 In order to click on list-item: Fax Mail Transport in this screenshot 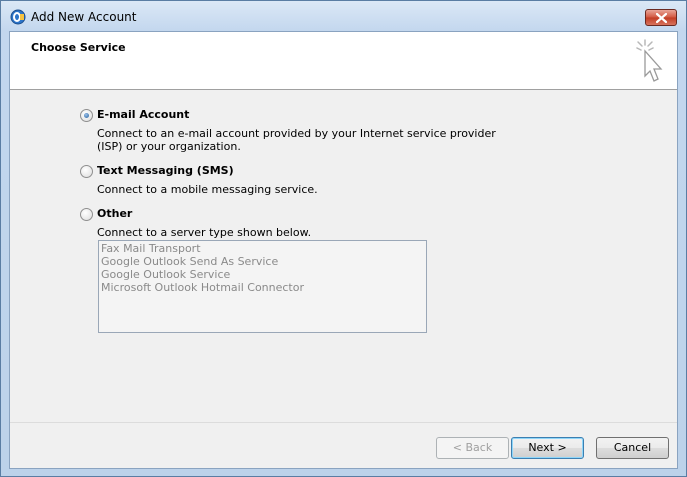, I will do `click(262, 248)`.